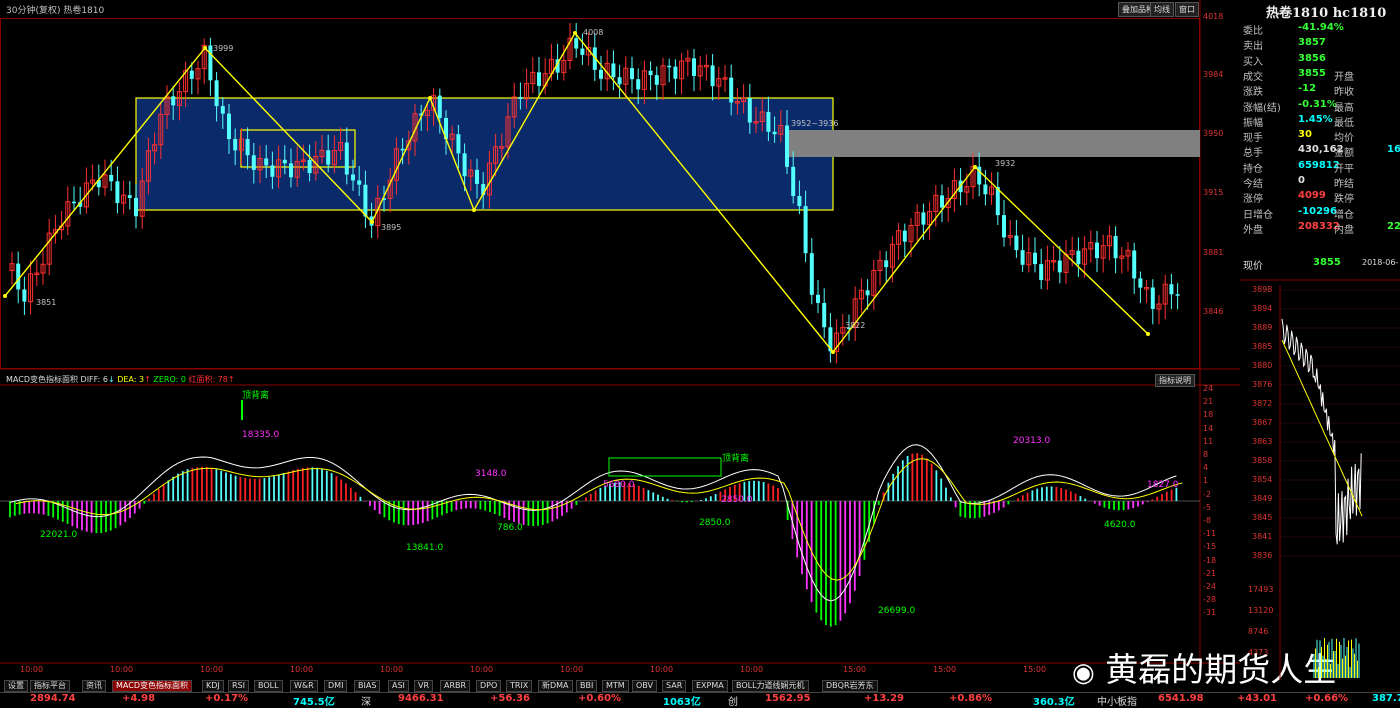 This screenshot has width=1400, height=708. What do you see at coordinates (645, 686) in the screenshot?
I see `indicator-tab: OBV` at bounding box center [645, 686].